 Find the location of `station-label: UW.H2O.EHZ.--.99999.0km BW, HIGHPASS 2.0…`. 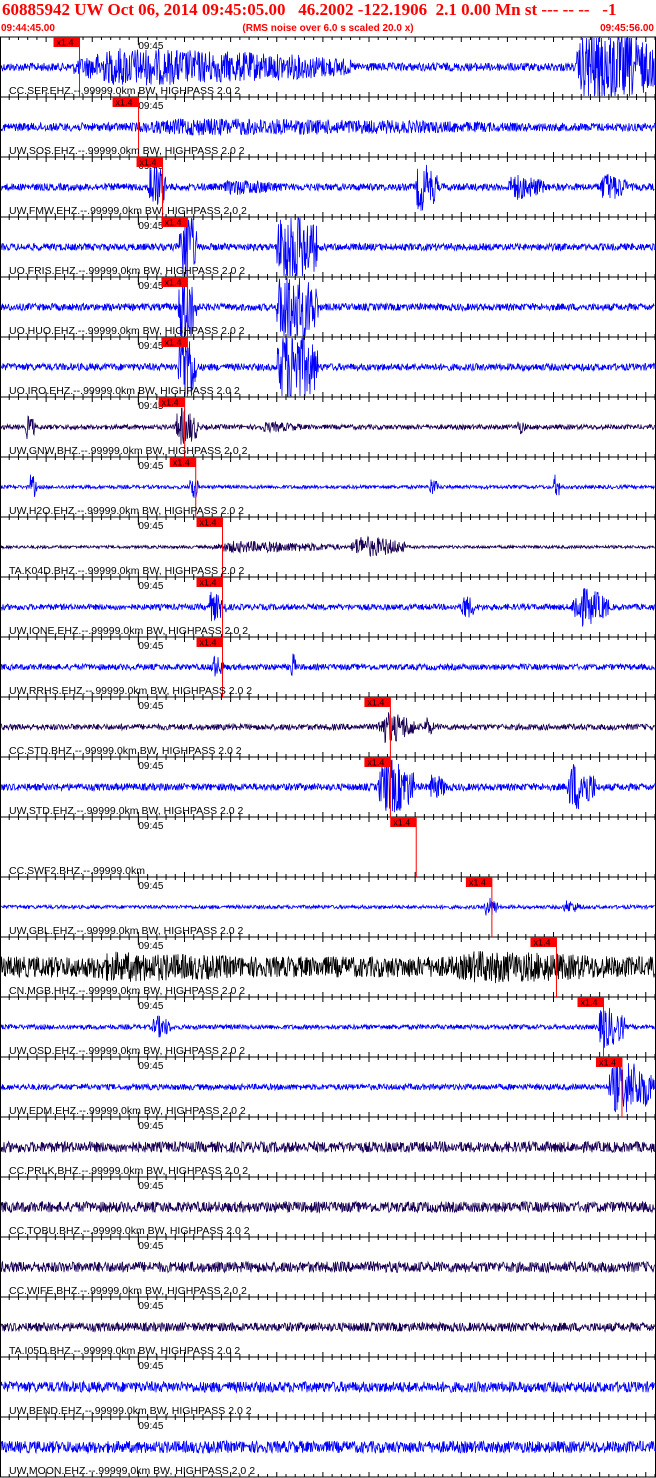

station-label: UW.H2O.EHZ.--.99999.0km BW, HIGHPASS 2.0… is located at coordinates (126, 511).